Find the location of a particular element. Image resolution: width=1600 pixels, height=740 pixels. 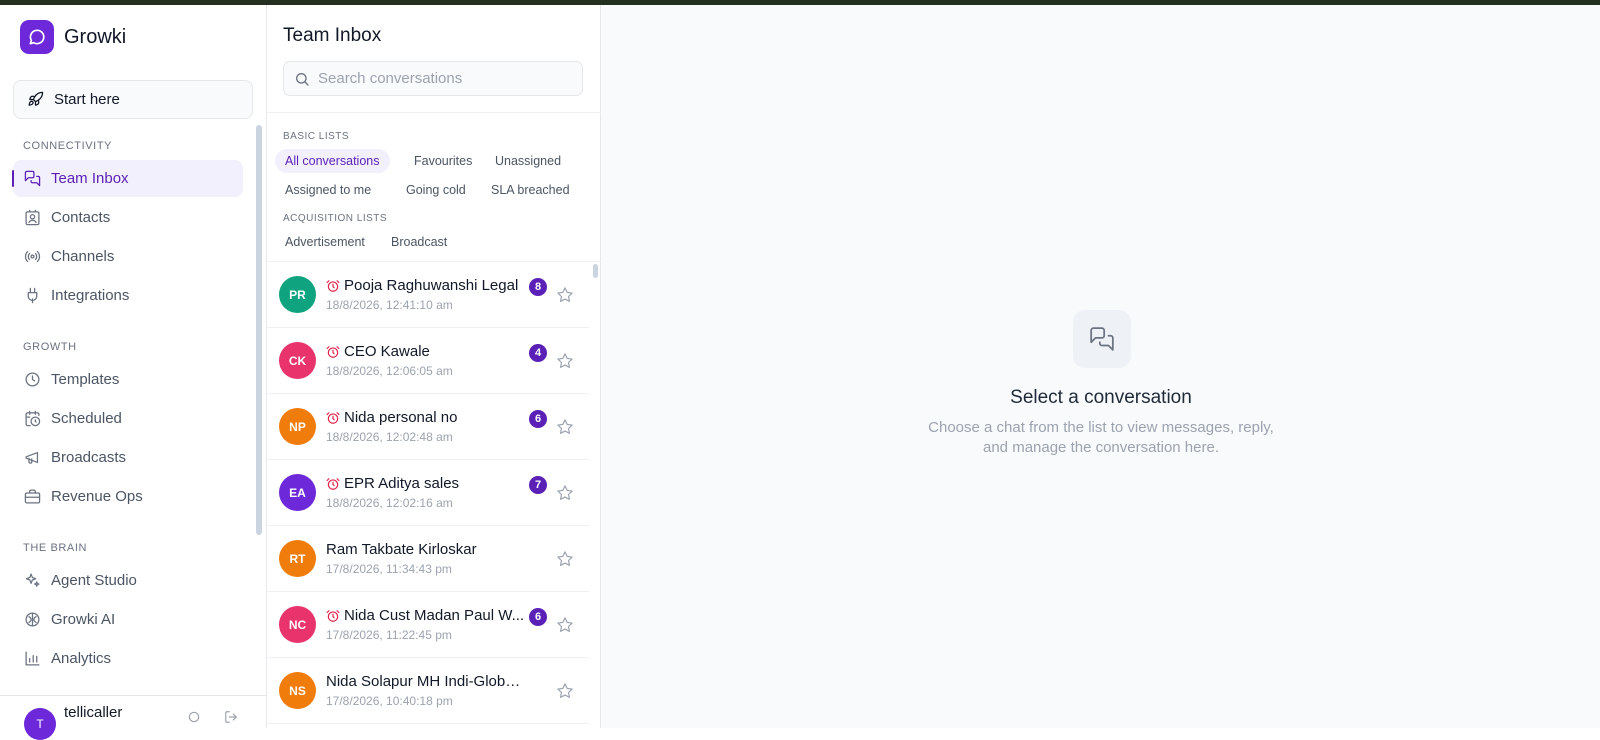

sidebar-item-contacts: Contacts is located at coordinates (128, 217).